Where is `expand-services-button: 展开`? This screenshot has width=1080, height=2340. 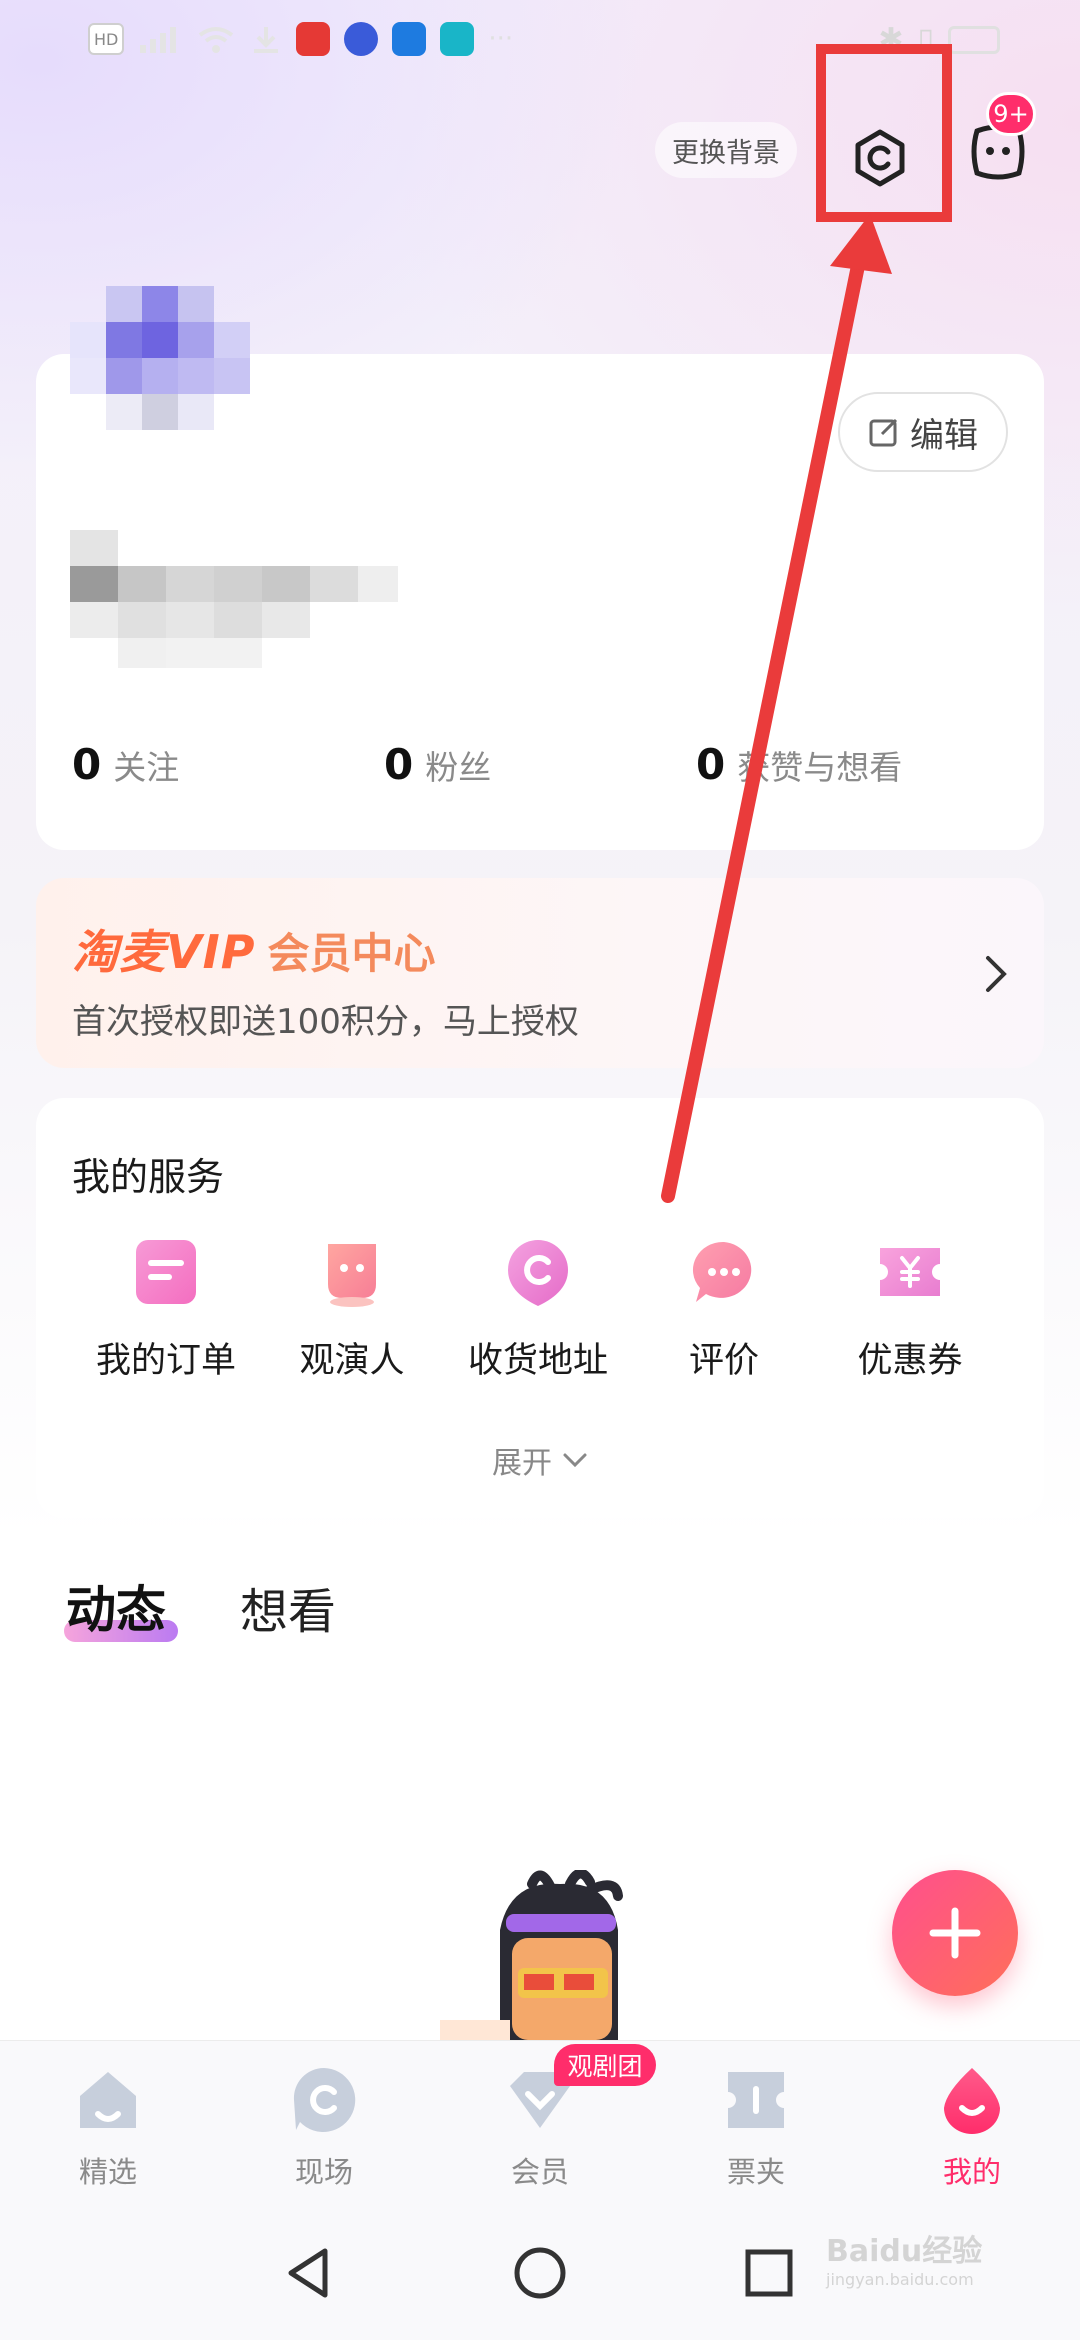
expand-services-button: 展开 is located at coordinates (540, 1460).